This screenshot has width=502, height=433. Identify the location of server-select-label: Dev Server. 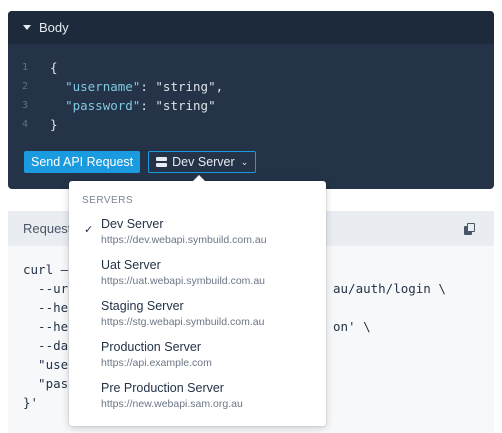
(203, 162).